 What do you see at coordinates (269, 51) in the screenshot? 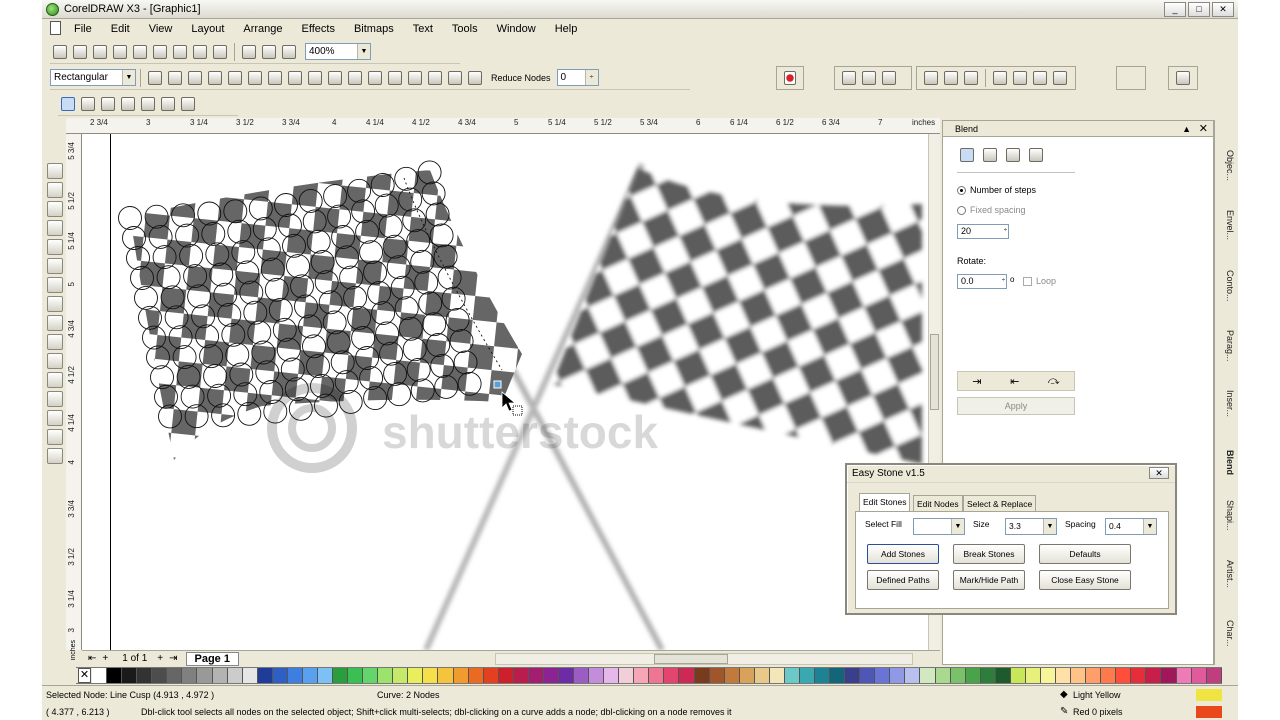
I see `export-icon` at bounding box center [269, 51].